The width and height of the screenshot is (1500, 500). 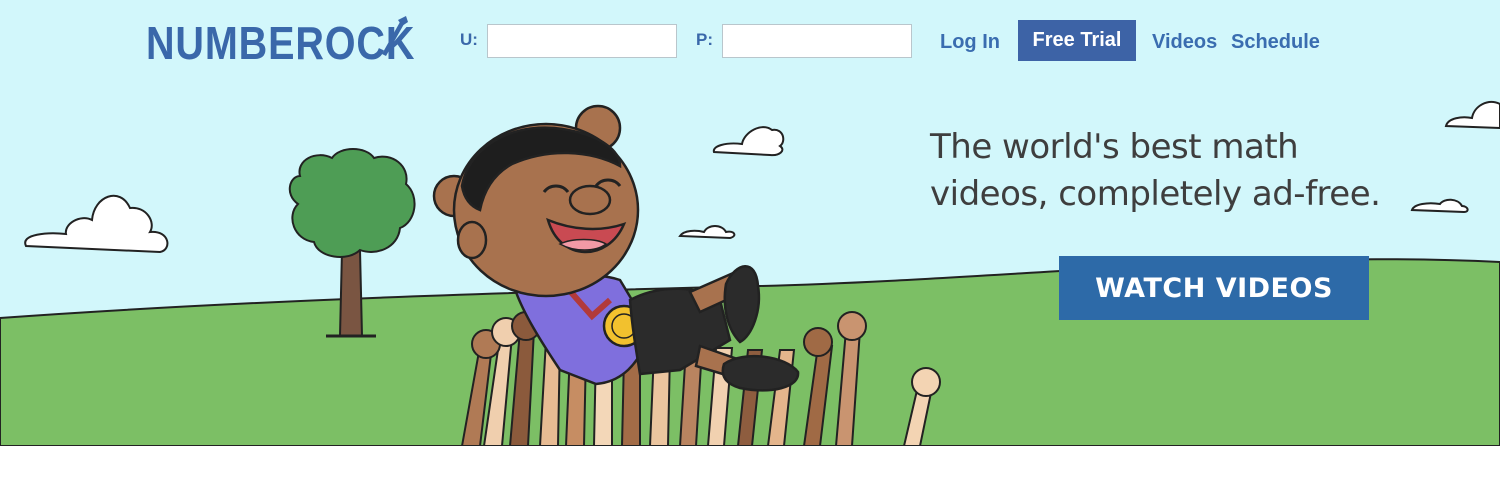 I want to click on password-label: P:, so click(x=704, y=39).